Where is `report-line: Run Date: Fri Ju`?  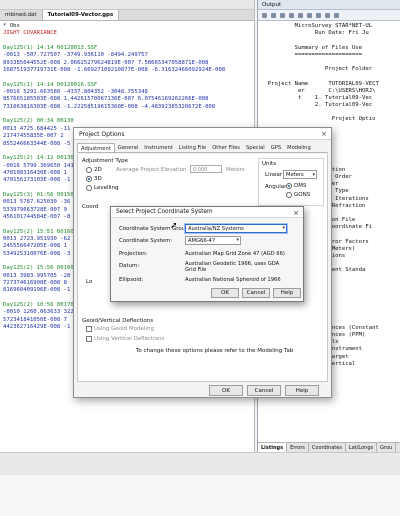 report-line: Run Date: Fri Ju is located at coordinates (315, 33).